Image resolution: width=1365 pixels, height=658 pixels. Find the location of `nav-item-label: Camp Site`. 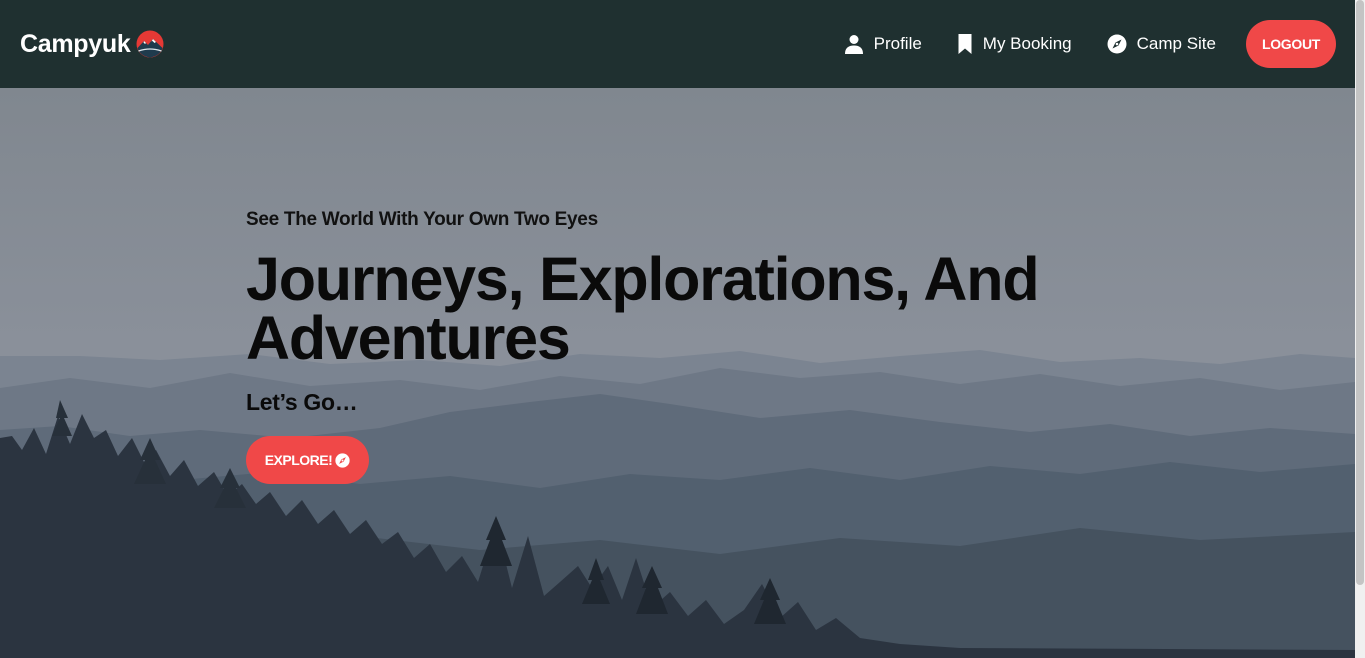

nav-item-label: Camp Site is located at coordinates (1176, 43).